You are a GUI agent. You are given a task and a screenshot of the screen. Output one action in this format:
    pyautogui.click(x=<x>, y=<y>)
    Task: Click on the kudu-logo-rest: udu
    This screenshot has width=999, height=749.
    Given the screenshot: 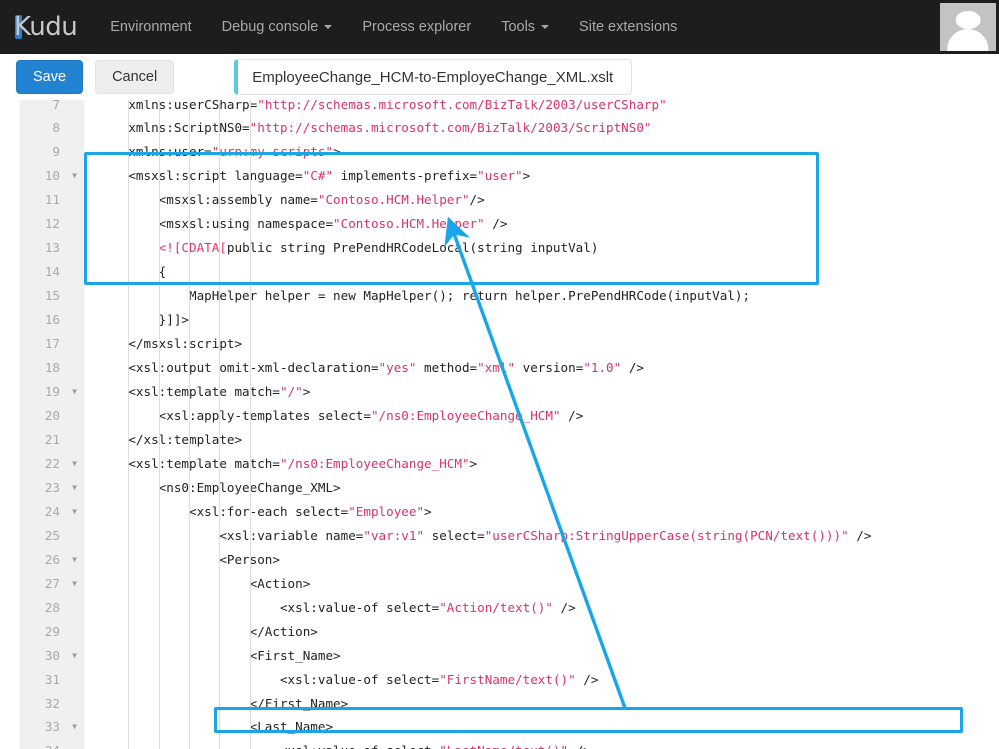 What is the action you would take?
    pyautogui.click(x=53, y=27)
    